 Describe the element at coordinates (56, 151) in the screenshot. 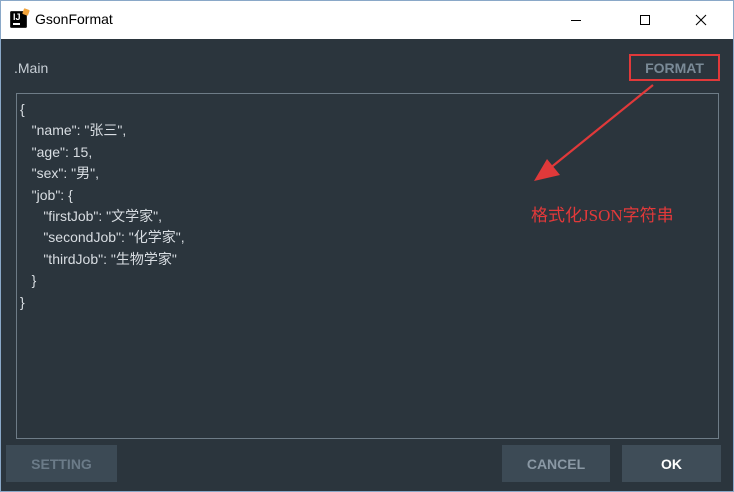

I see `code-line: "age": 15,` at that location.